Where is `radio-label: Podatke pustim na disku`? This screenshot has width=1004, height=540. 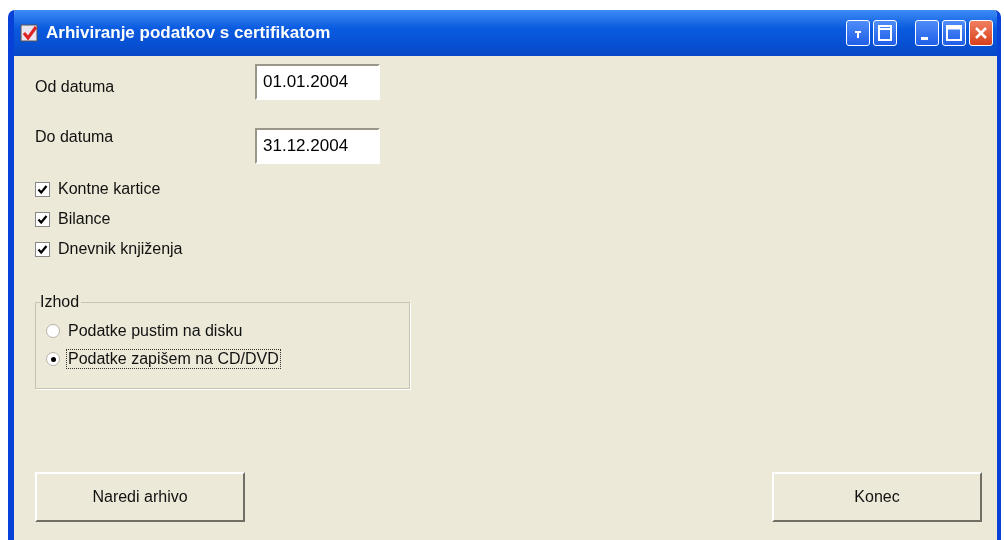
radio-label: Podatke pustim na disku is located at coordinates (155, 331).